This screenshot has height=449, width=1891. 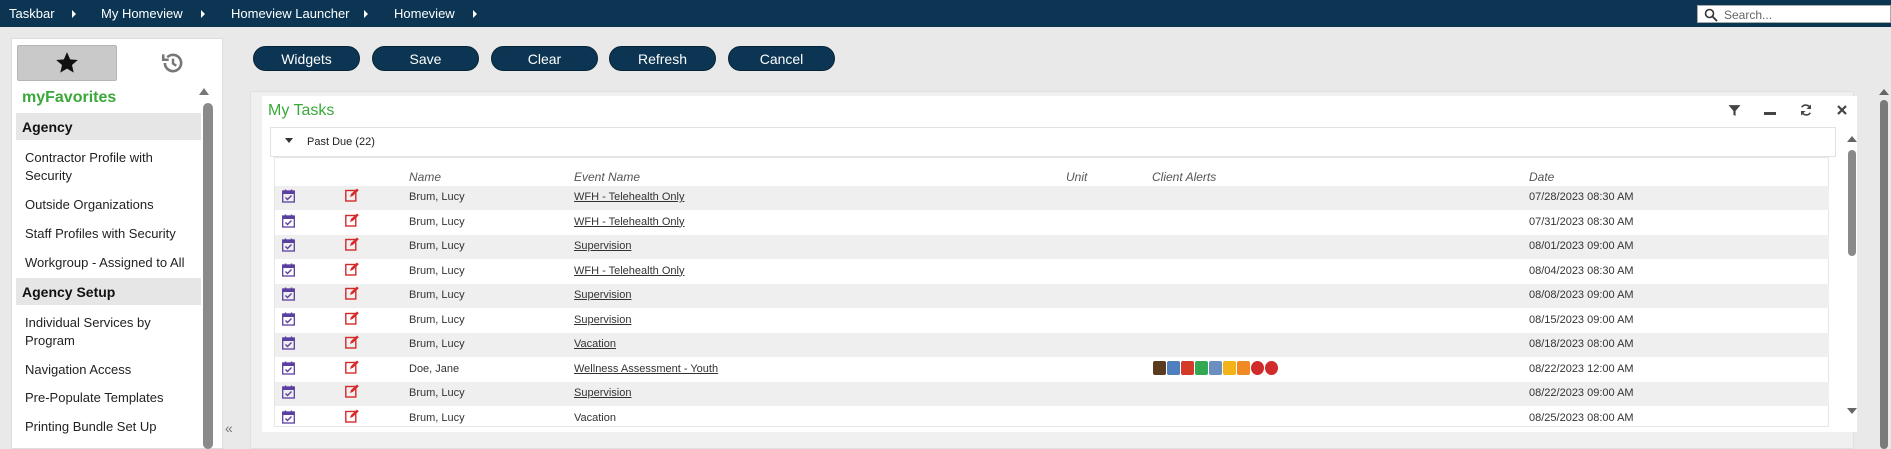 What do you see at coordinates (1581, 319) in the screenshot?
I see `task-date: 08/15/2023 09:00 AM` at bounding box center [1581, 319].